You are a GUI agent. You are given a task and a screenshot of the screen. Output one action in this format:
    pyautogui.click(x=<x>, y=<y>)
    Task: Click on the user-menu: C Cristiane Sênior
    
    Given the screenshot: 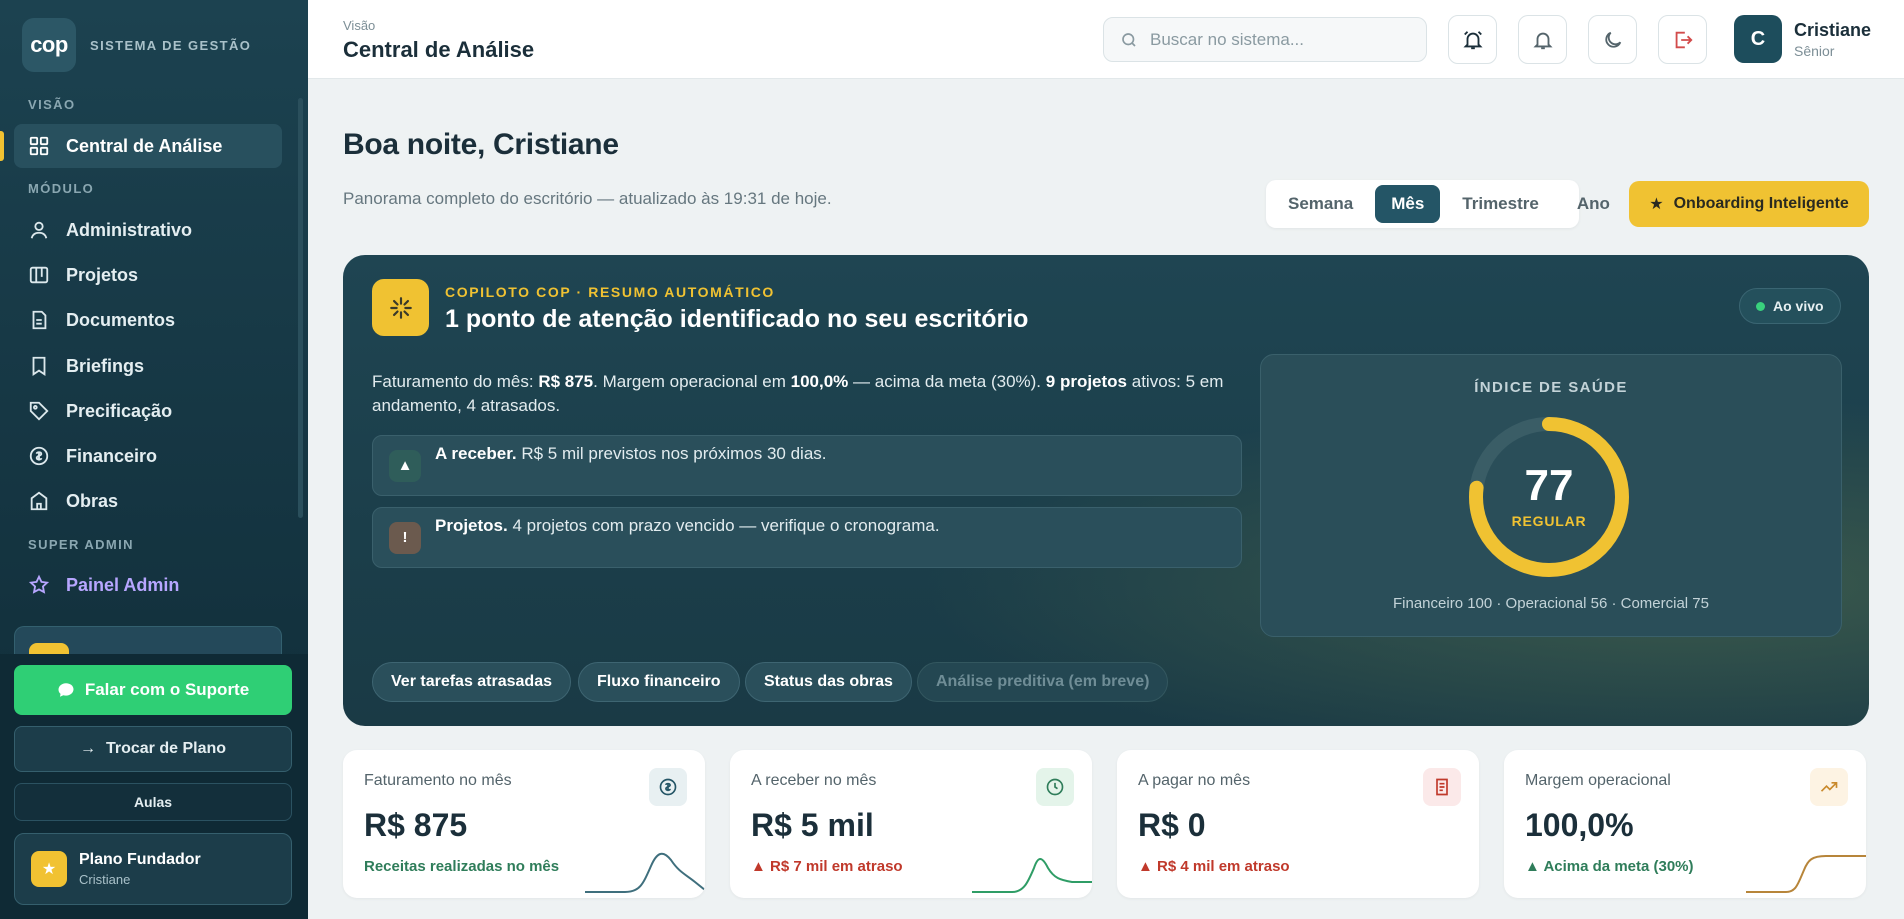 What is the action you would take?
    pyautogui.click(x=1802, y=39)
    